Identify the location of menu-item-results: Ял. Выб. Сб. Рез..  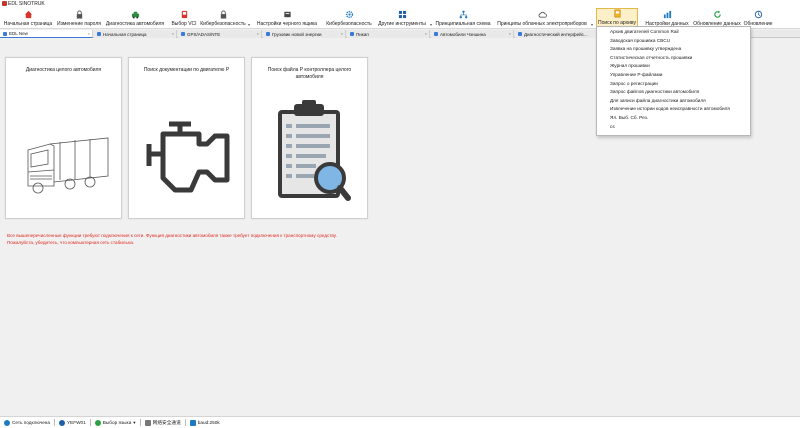
(673, 118).